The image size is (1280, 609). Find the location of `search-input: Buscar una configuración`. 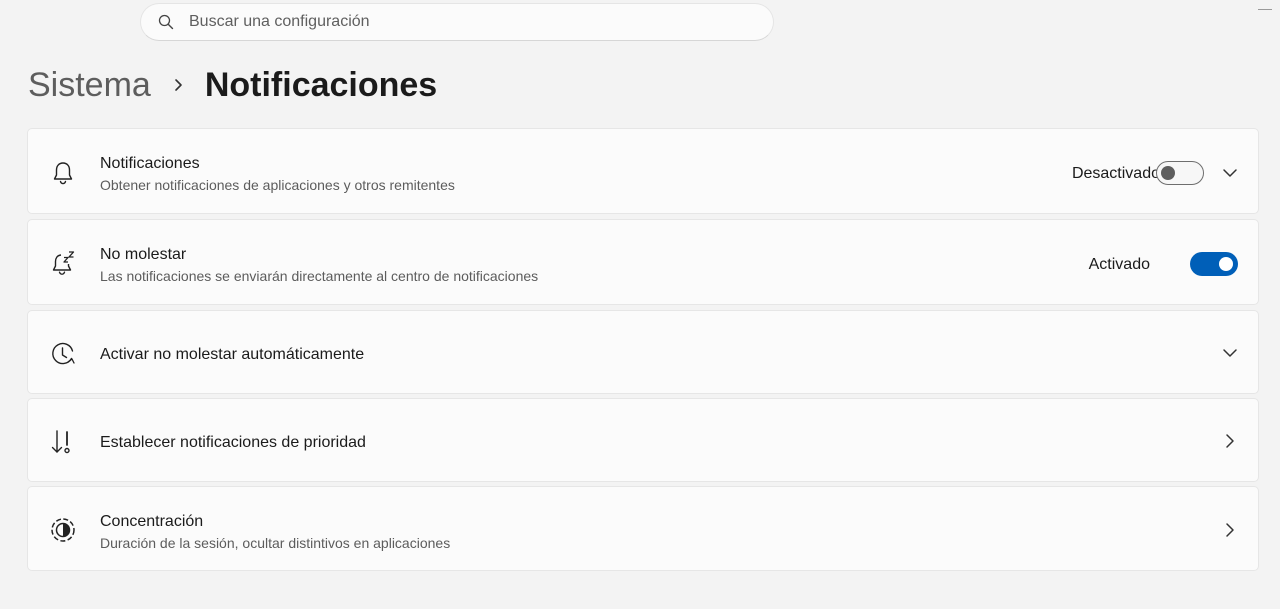

search-input: Buscar una configuración is located at coordinates (279, 22).